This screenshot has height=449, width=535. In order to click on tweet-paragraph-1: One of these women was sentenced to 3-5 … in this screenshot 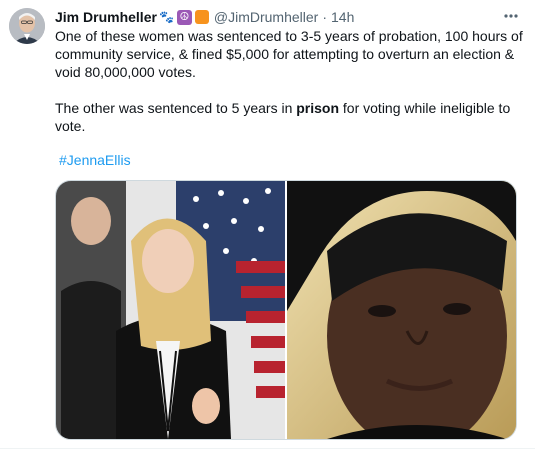, I will do `click(289, 54)`.